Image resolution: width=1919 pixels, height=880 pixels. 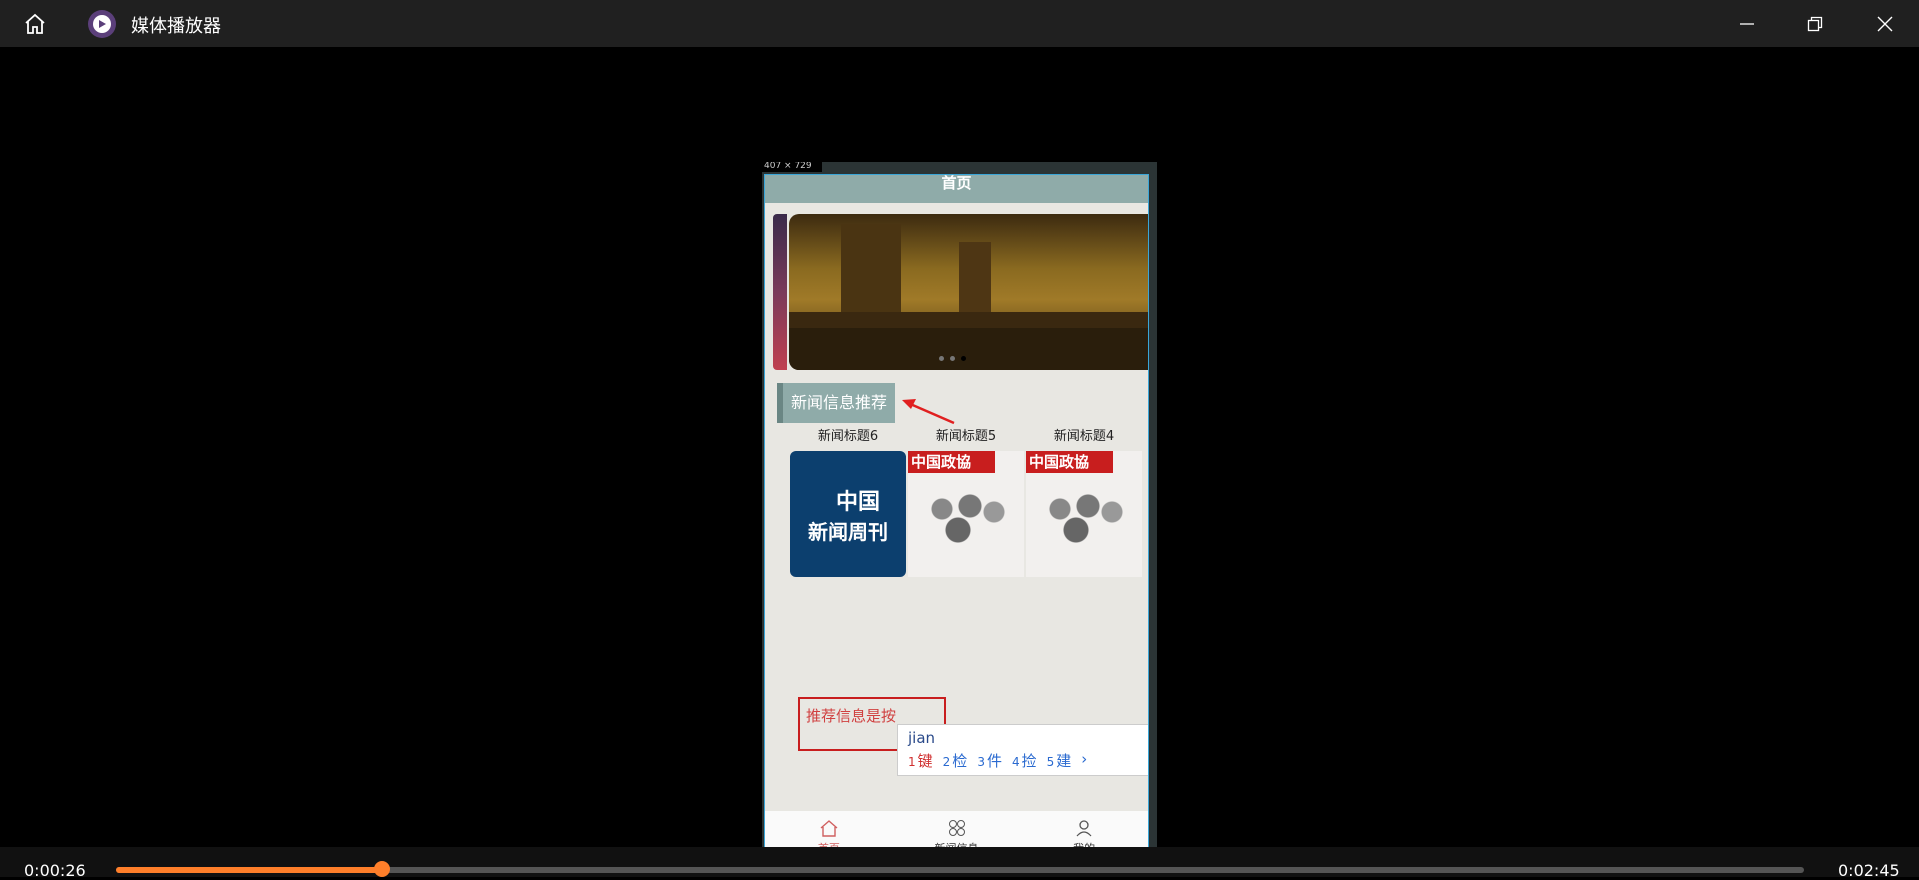 I want to click on total-time: 0:02:45, so click(x=1869, y=870).